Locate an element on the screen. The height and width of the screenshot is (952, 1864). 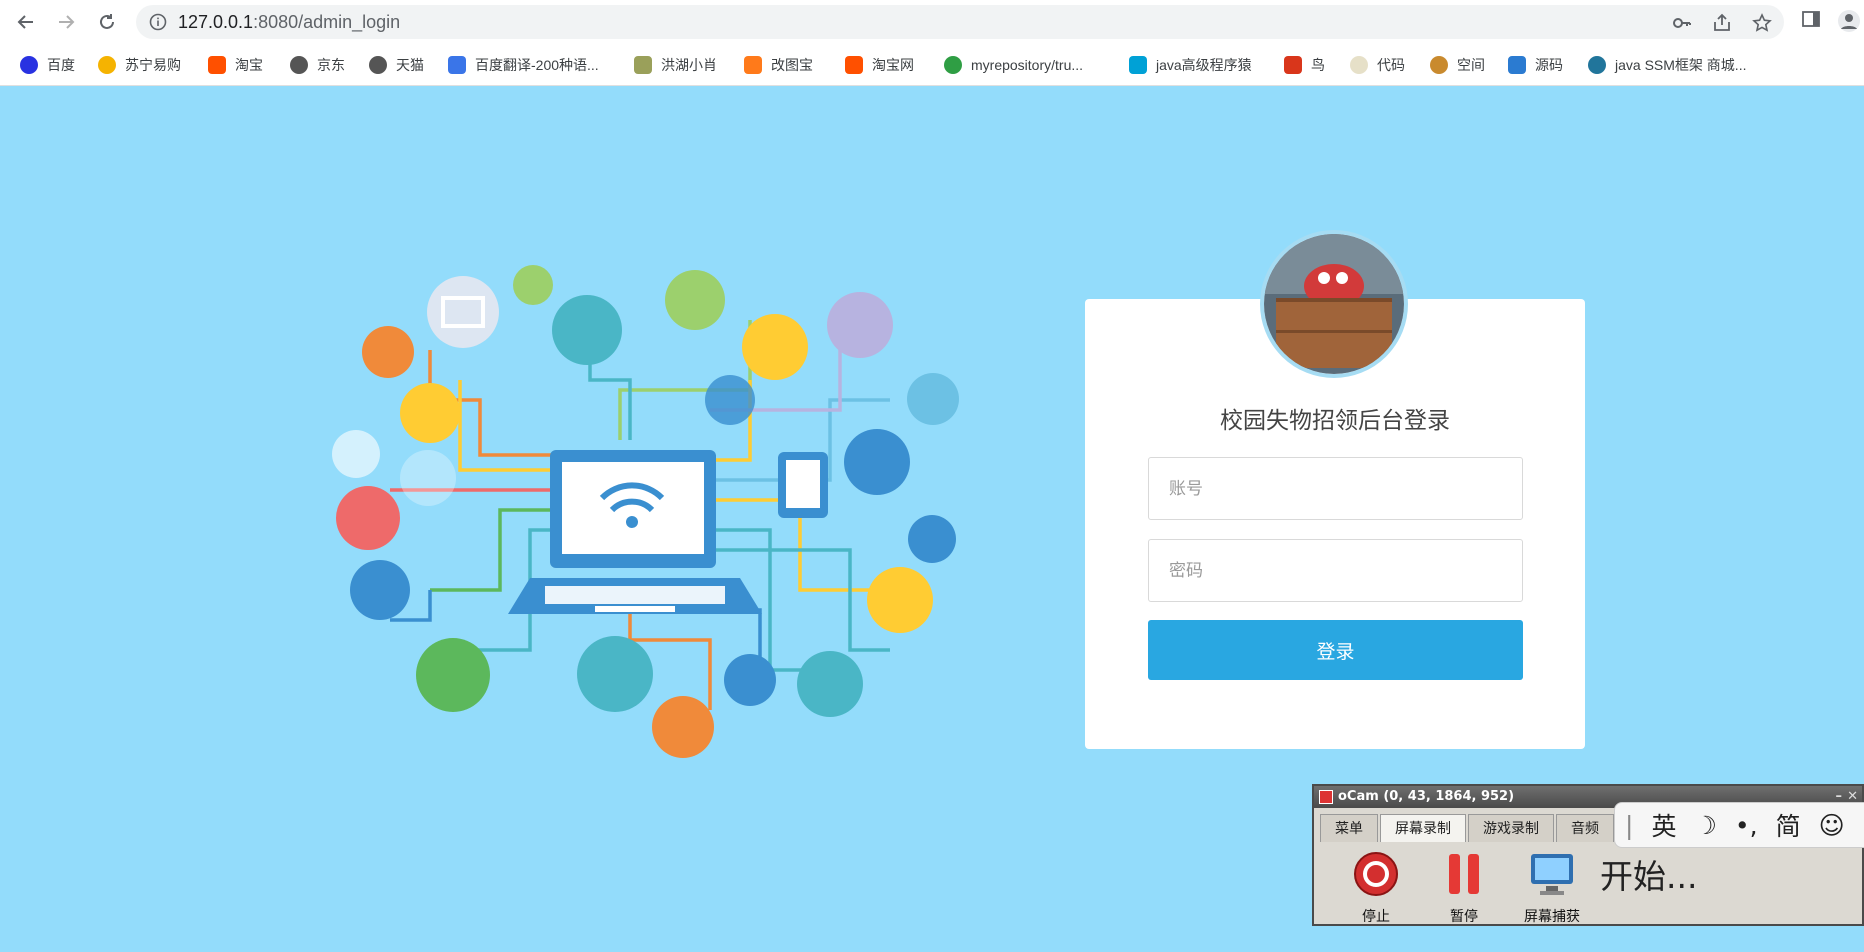
emoji-icon: ☺ is located at coordinates (1832, 825).